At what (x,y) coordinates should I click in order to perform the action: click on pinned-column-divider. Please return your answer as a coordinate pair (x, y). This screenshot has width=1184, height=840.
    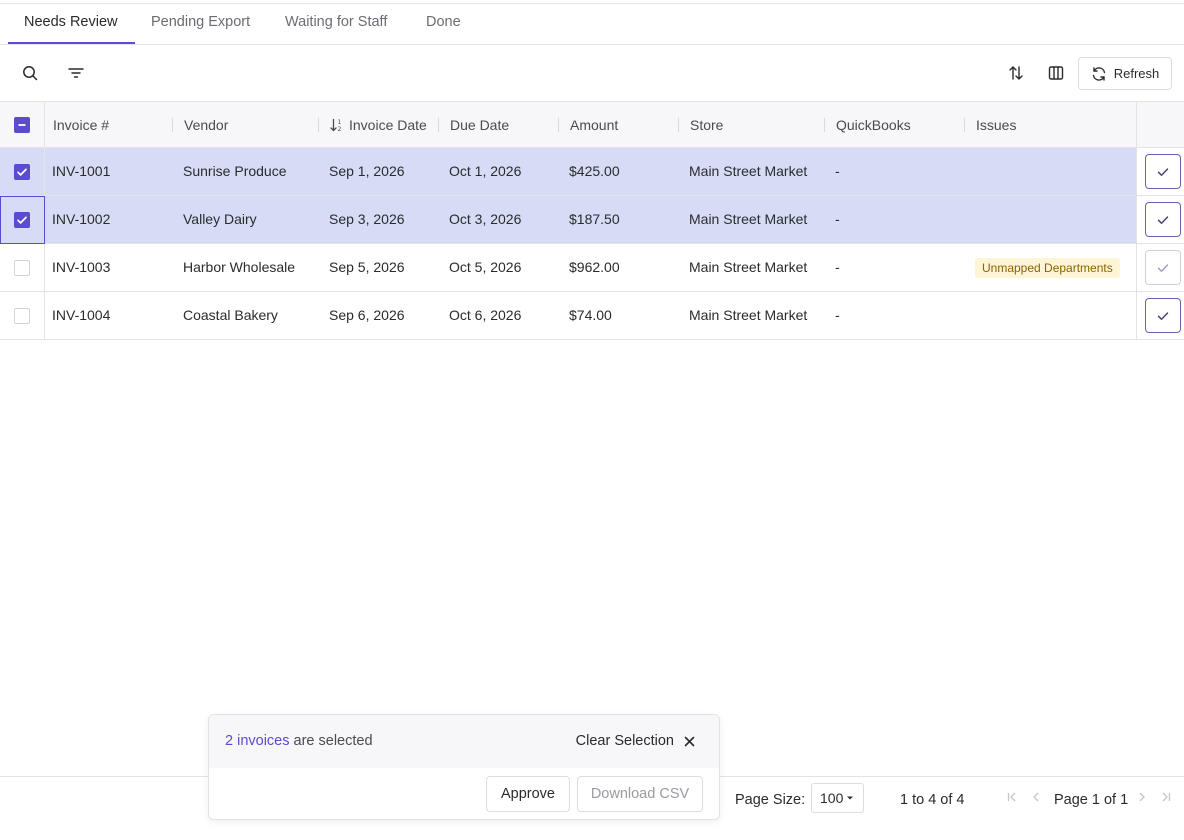
    Looking at the image, I should click on (1136, 125).